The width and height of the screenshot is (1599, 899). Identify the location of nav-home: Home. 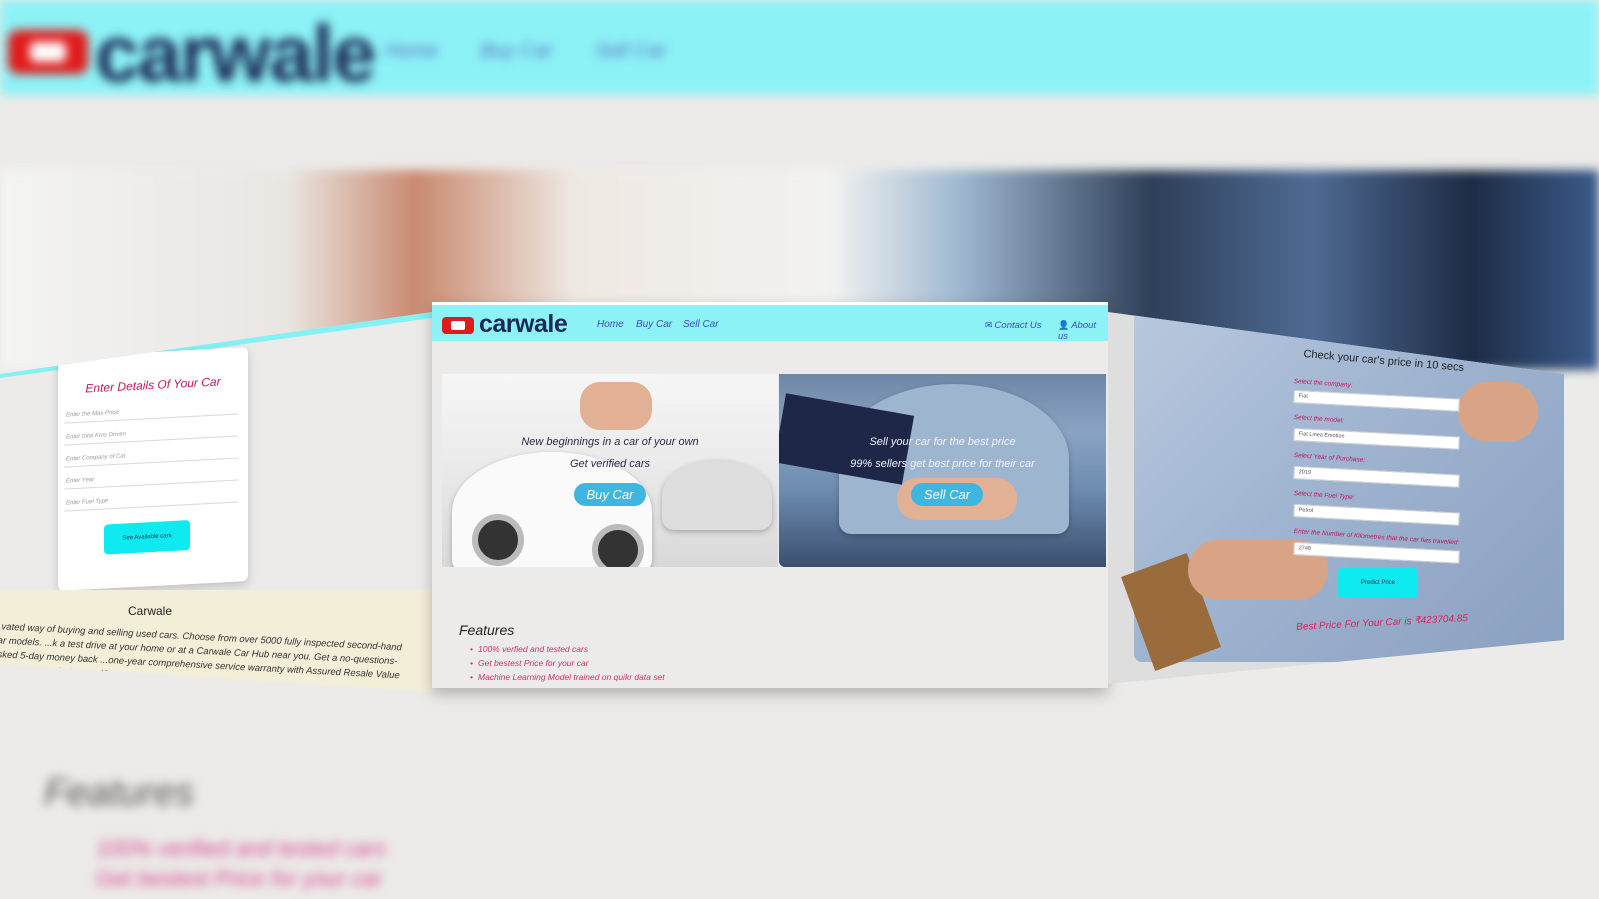
(610, 324).